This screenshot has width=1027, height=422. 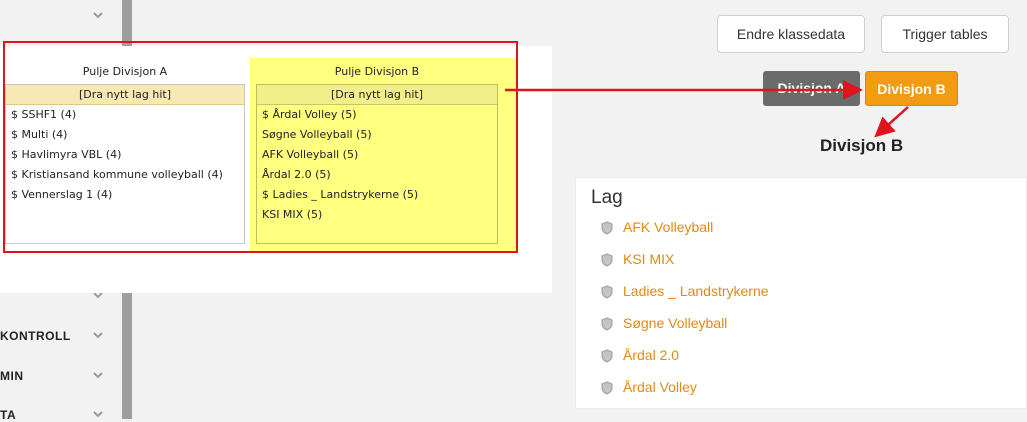 I want to click on team-link-label: Årdal 2.0, so click(x=651, y=355).